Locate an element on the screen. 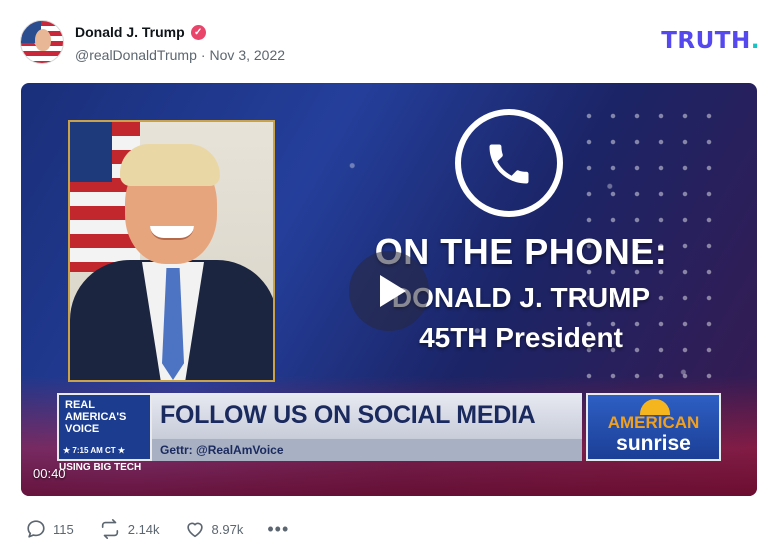  video-timestamp: 00:40 is located at coordinates (49, 473).